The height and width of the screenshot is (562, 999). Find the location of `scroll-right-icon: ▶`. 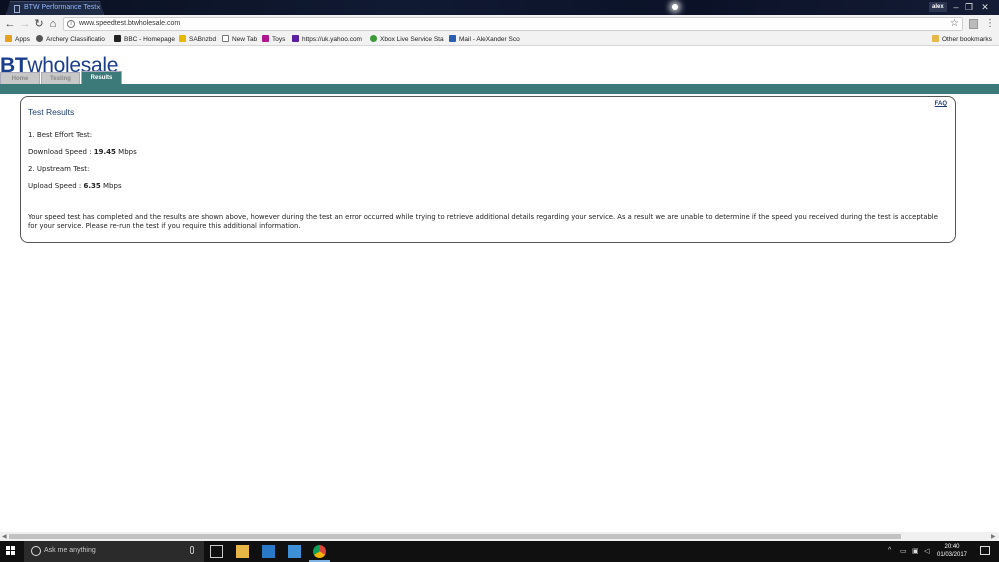

scroll-right-icon: ▶ is located at coordinates (993, 536).